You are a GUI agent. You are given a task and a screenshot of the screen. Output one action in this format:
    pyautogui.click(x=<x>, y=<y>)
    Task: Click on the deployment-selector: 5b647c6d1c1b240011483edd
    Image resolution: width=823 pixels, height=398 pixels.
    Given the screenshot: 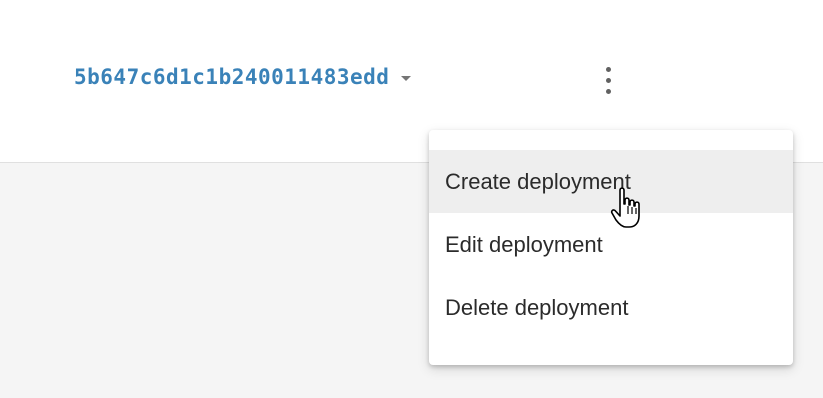 What is the action you would take?
    pyautogui.click(x=243, y=77)
    